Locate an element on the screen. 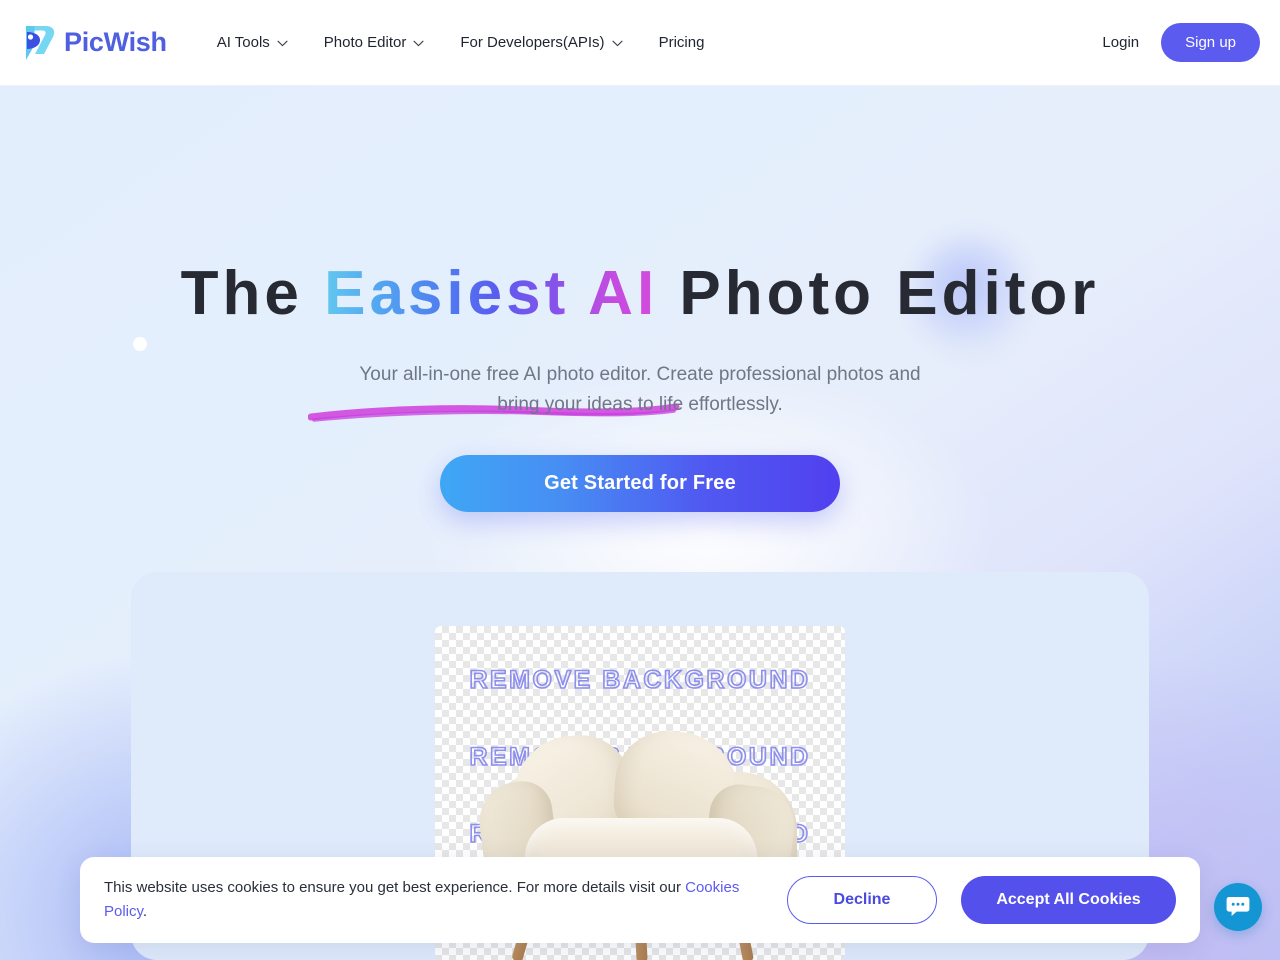 Image resolution: width=1280 pixels, height=960 pixels. login-link: Login is located at coordinates (1120, 42).